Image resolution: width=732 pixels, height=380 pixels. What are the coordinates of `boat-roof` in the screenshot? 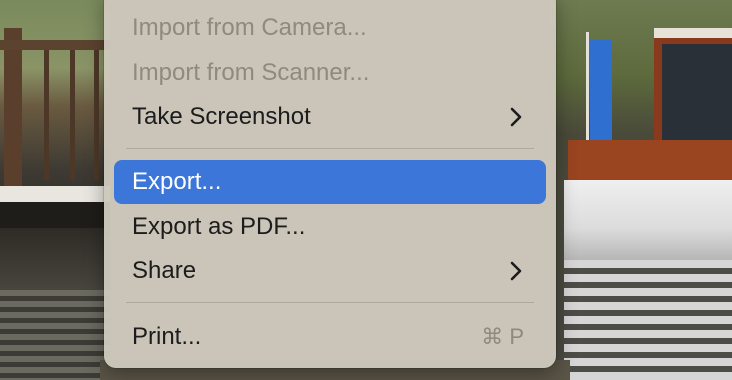 It's located at (693, 33).